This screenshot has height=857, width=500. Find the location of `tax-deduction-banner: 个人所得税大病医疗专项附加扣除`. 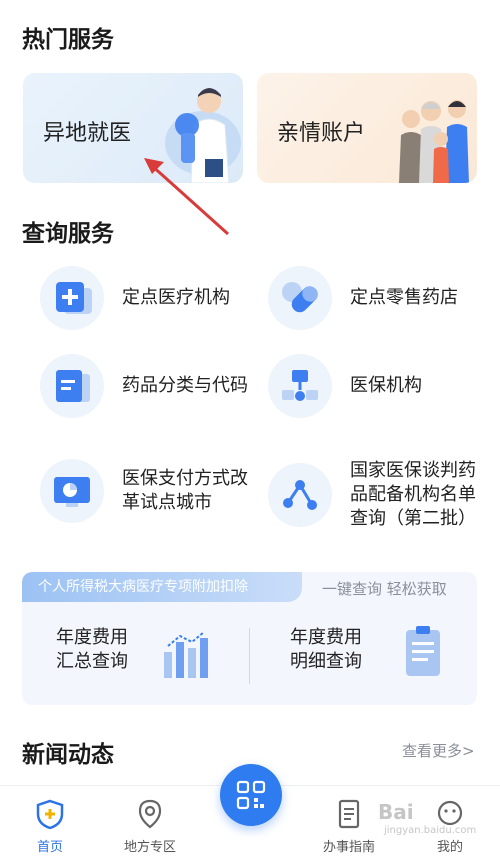

tax-deduction-banner: 个人所得税大病医疗专项附加扣除 is located at coordinates (162, 587).